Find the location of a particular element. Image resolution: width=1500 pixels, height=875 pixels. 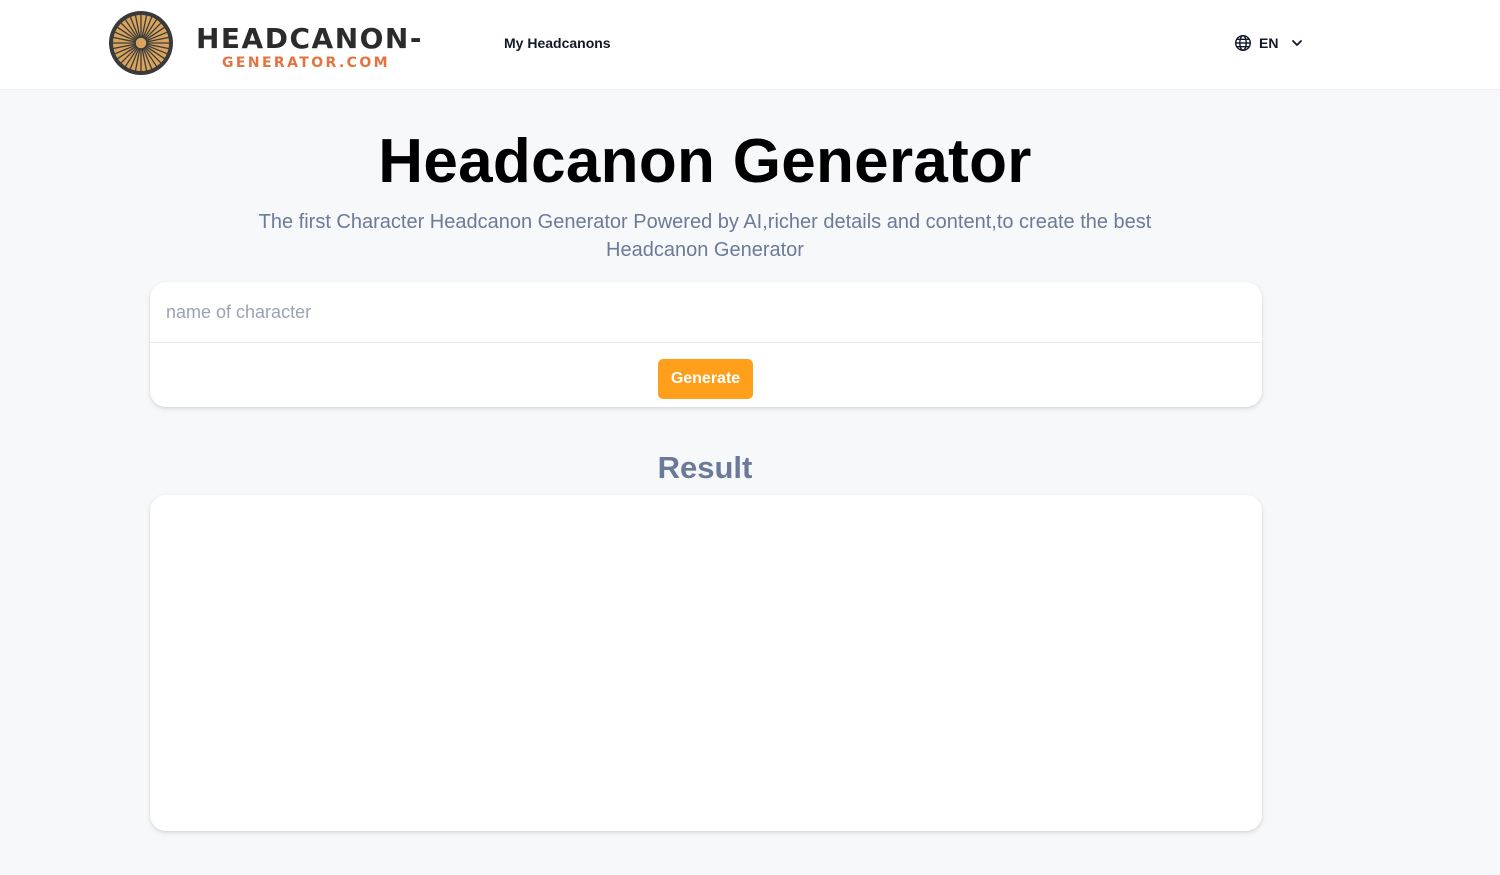

generator-form: Generate is located at coordinates (706, 344).